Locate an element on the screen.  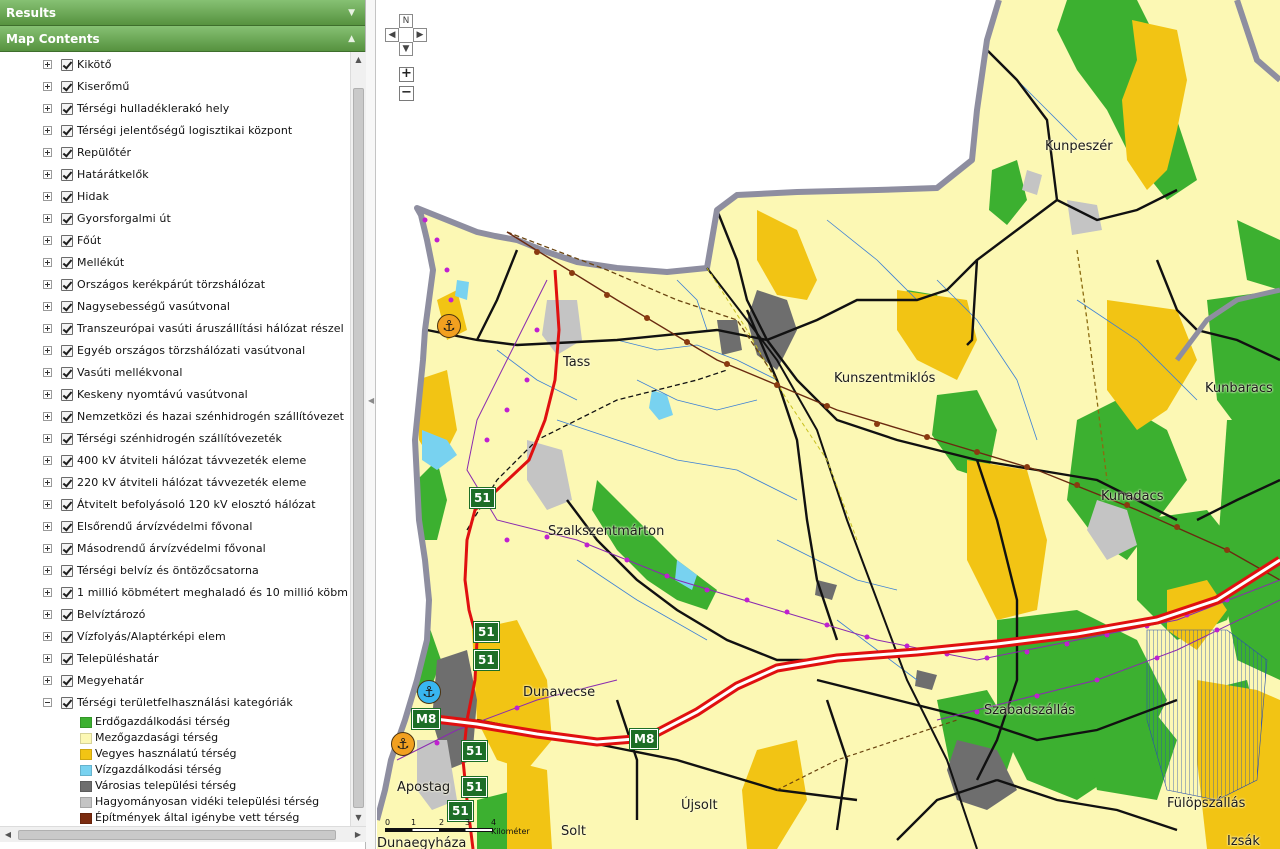
layer-row: Mellékút is located at coordinates (175, 263).